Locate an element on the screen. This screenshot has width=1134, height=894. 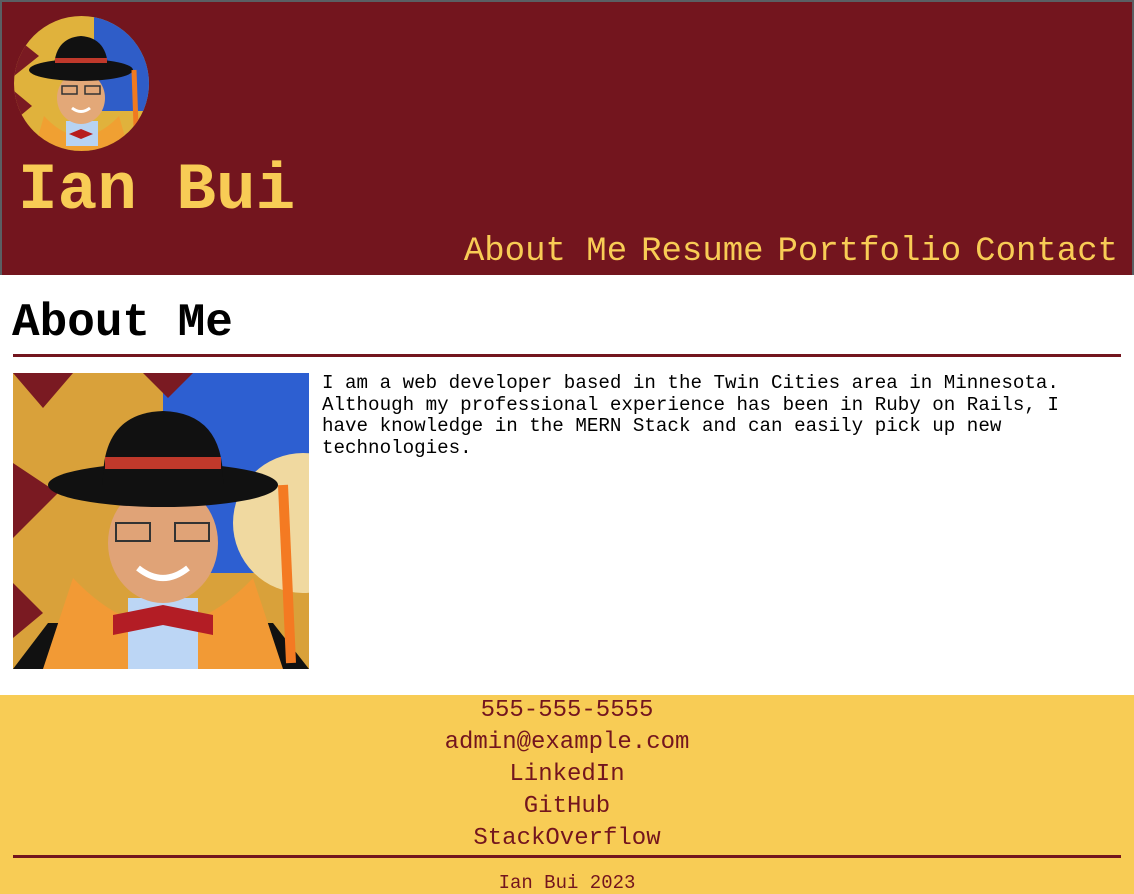
profile-photo is located at coordinates (161, 521).